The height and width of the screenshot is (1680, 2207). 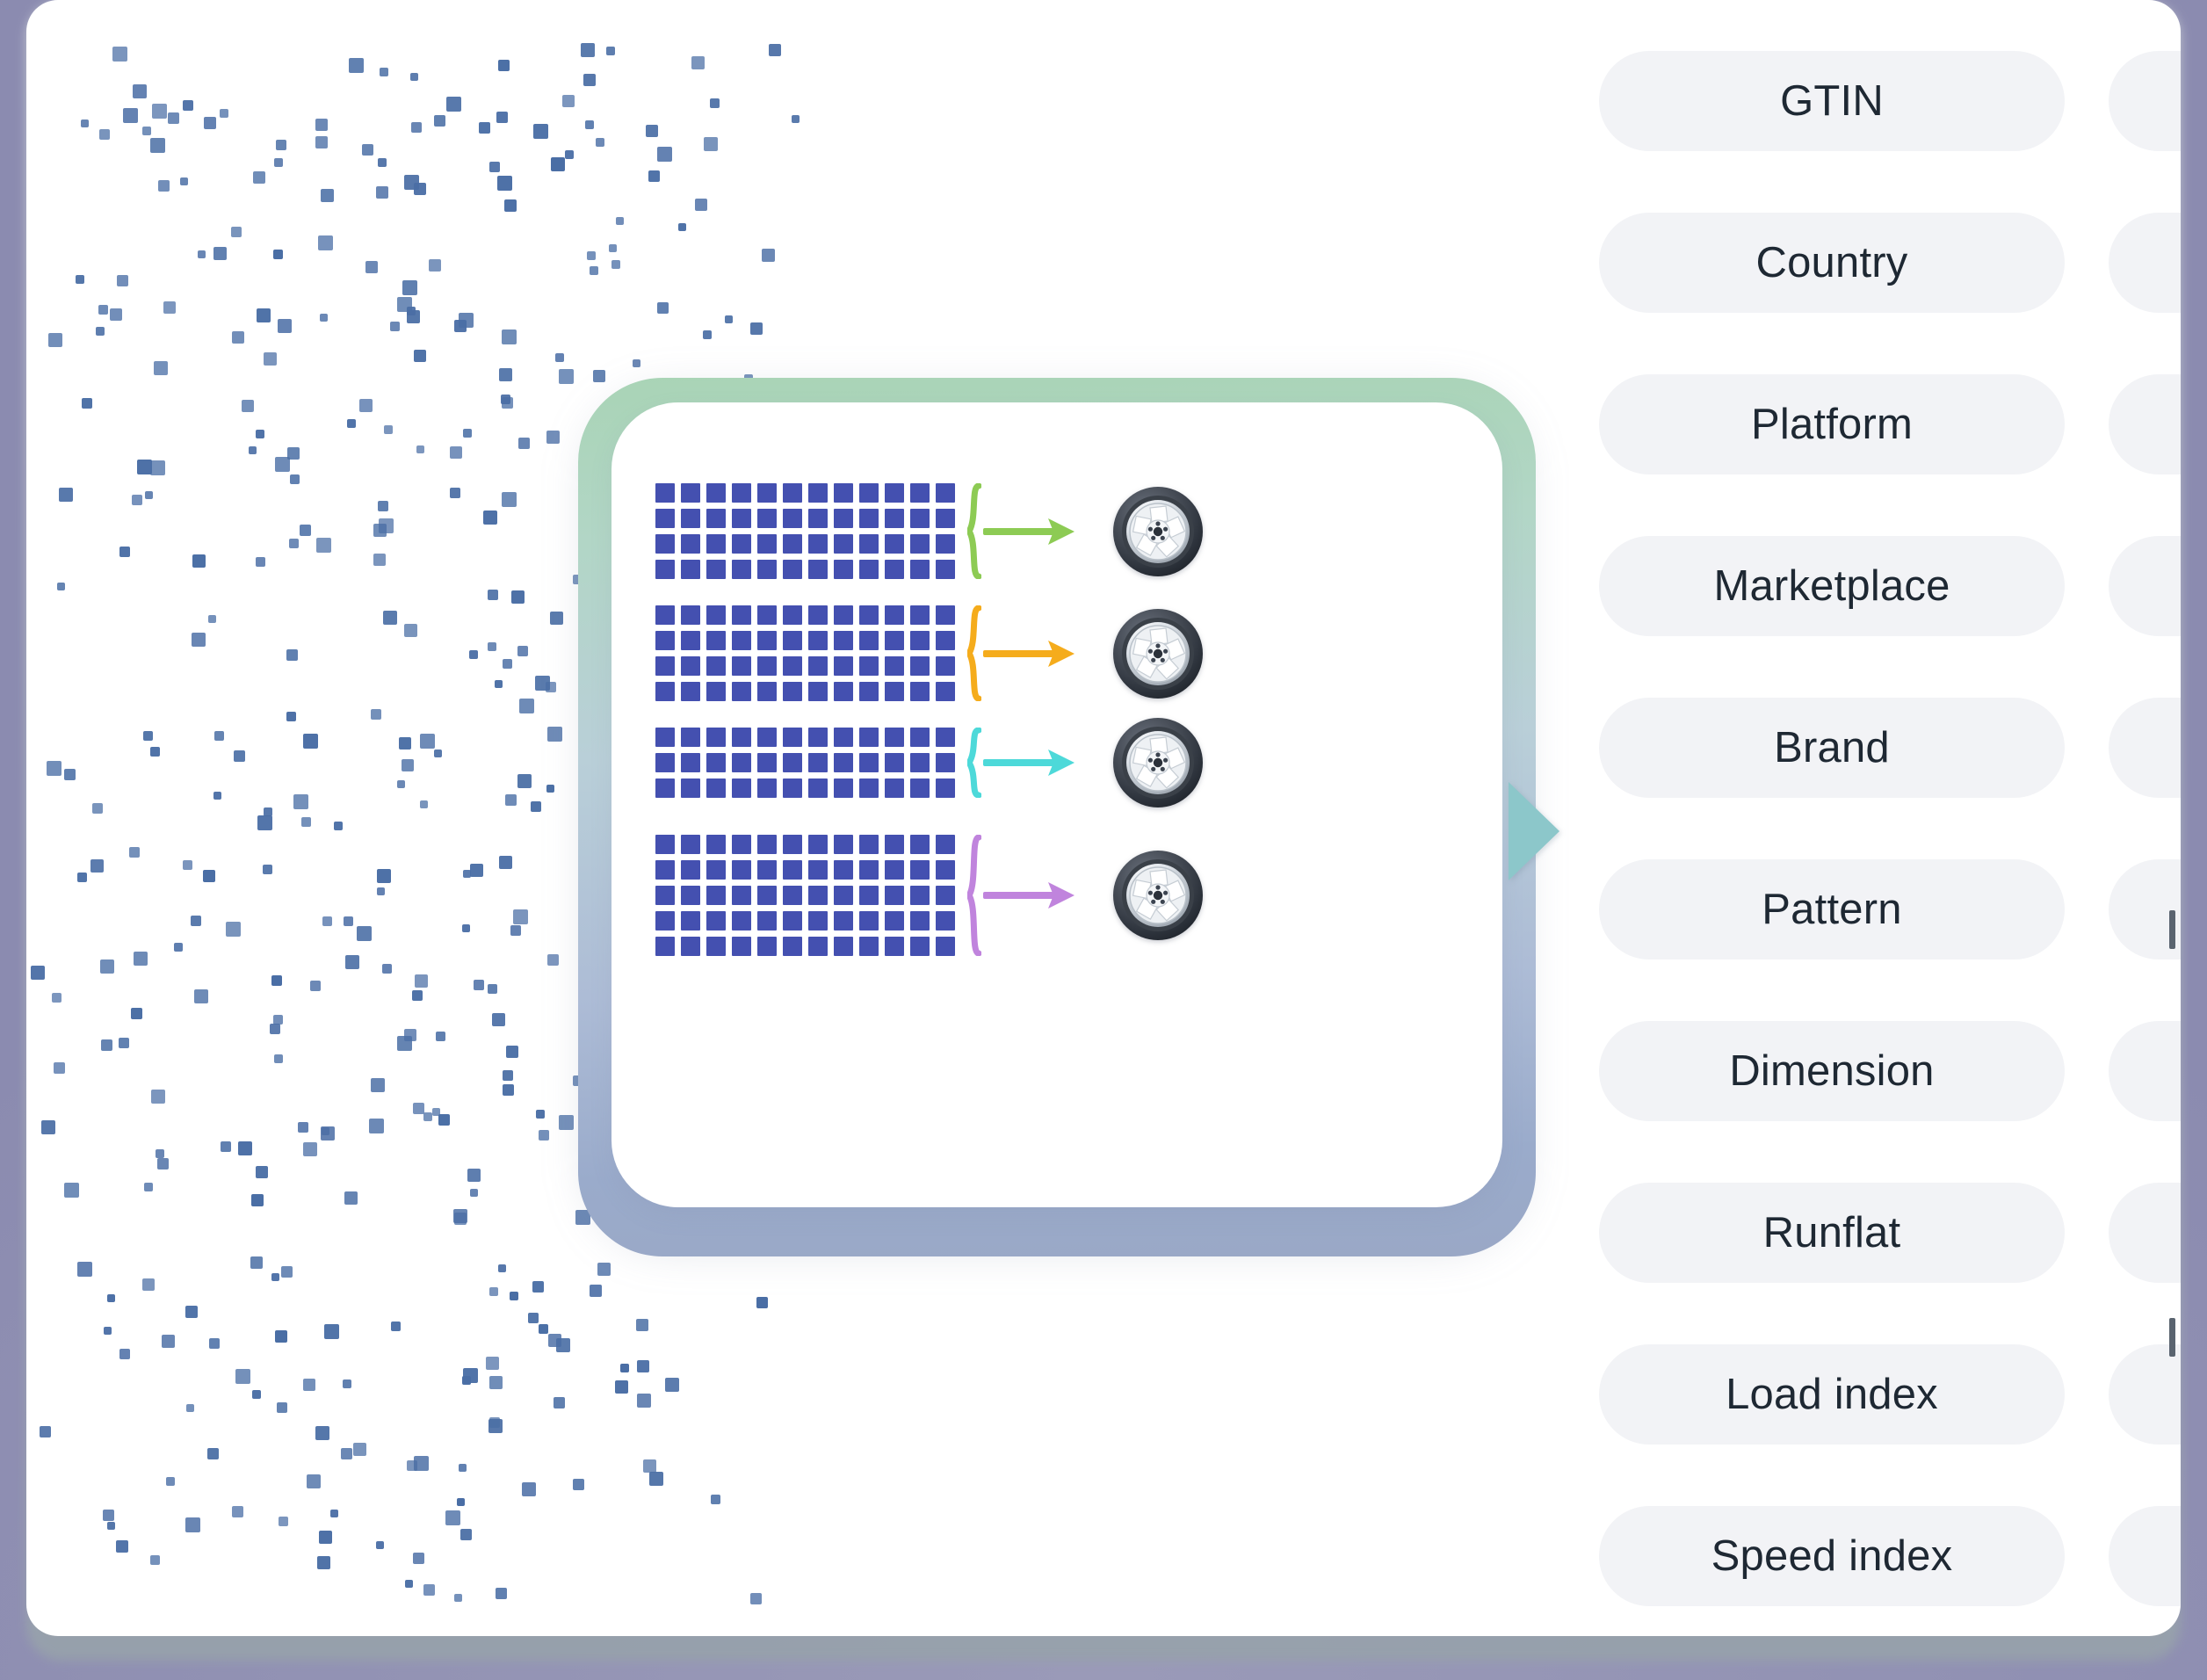 I want to click on attribute-pill: Dimension, so click(x=1832, y=1071).